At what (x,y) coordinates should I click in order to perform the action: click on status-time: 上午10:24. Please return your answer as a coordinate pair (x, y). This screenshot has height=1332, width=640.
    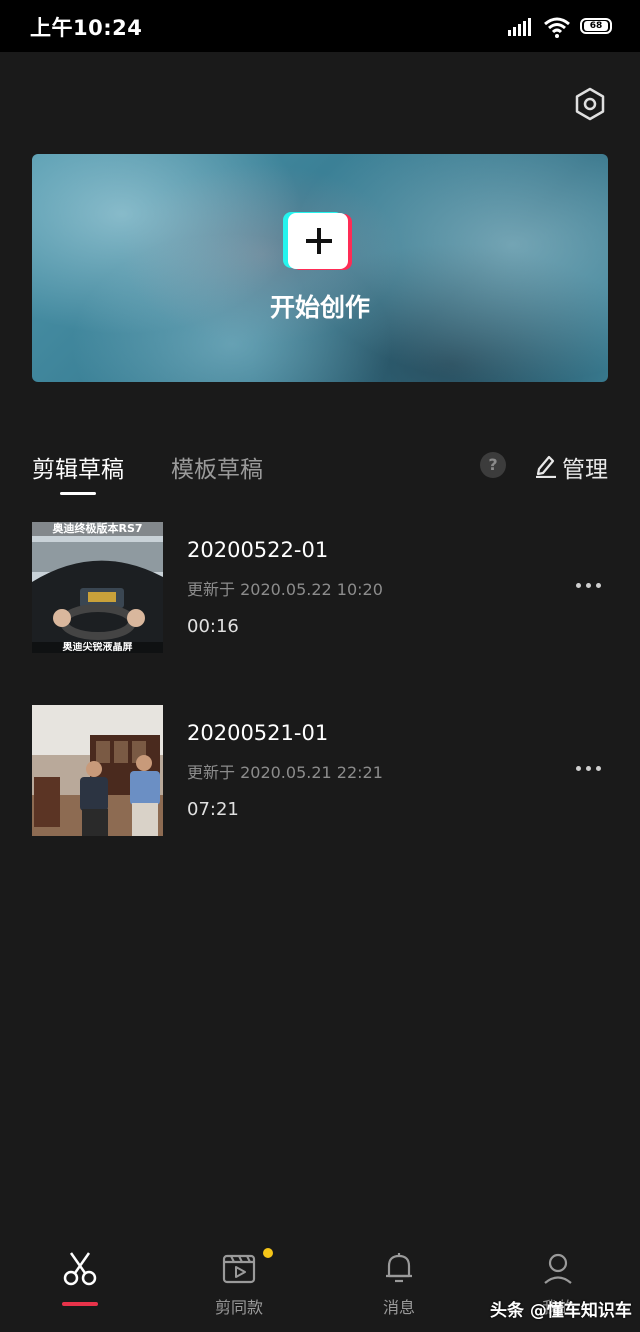
    Looking at the image, I should click on (86, 28).